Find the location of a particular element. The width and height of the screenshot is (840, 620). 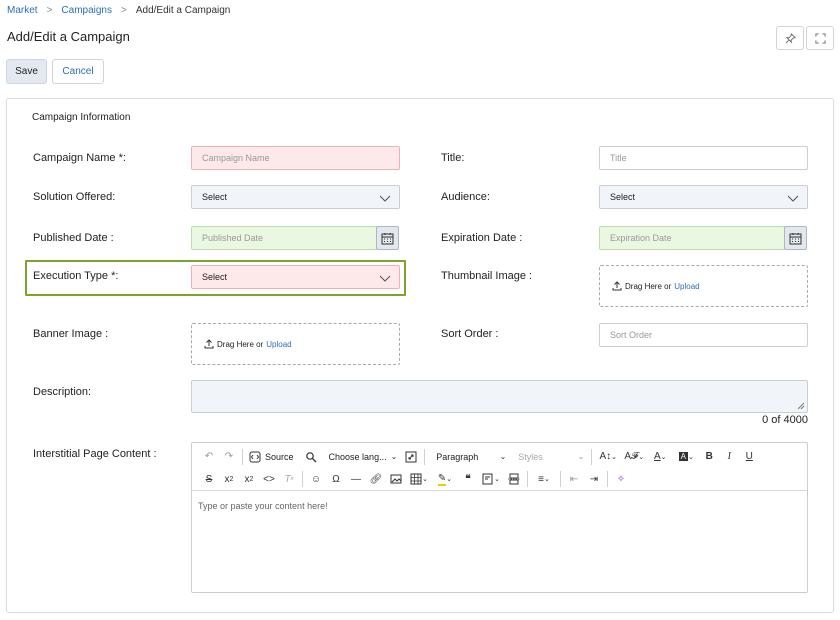

paragraph-dropdown: Paragraph ⌄ is located at coordinates (469, 457).